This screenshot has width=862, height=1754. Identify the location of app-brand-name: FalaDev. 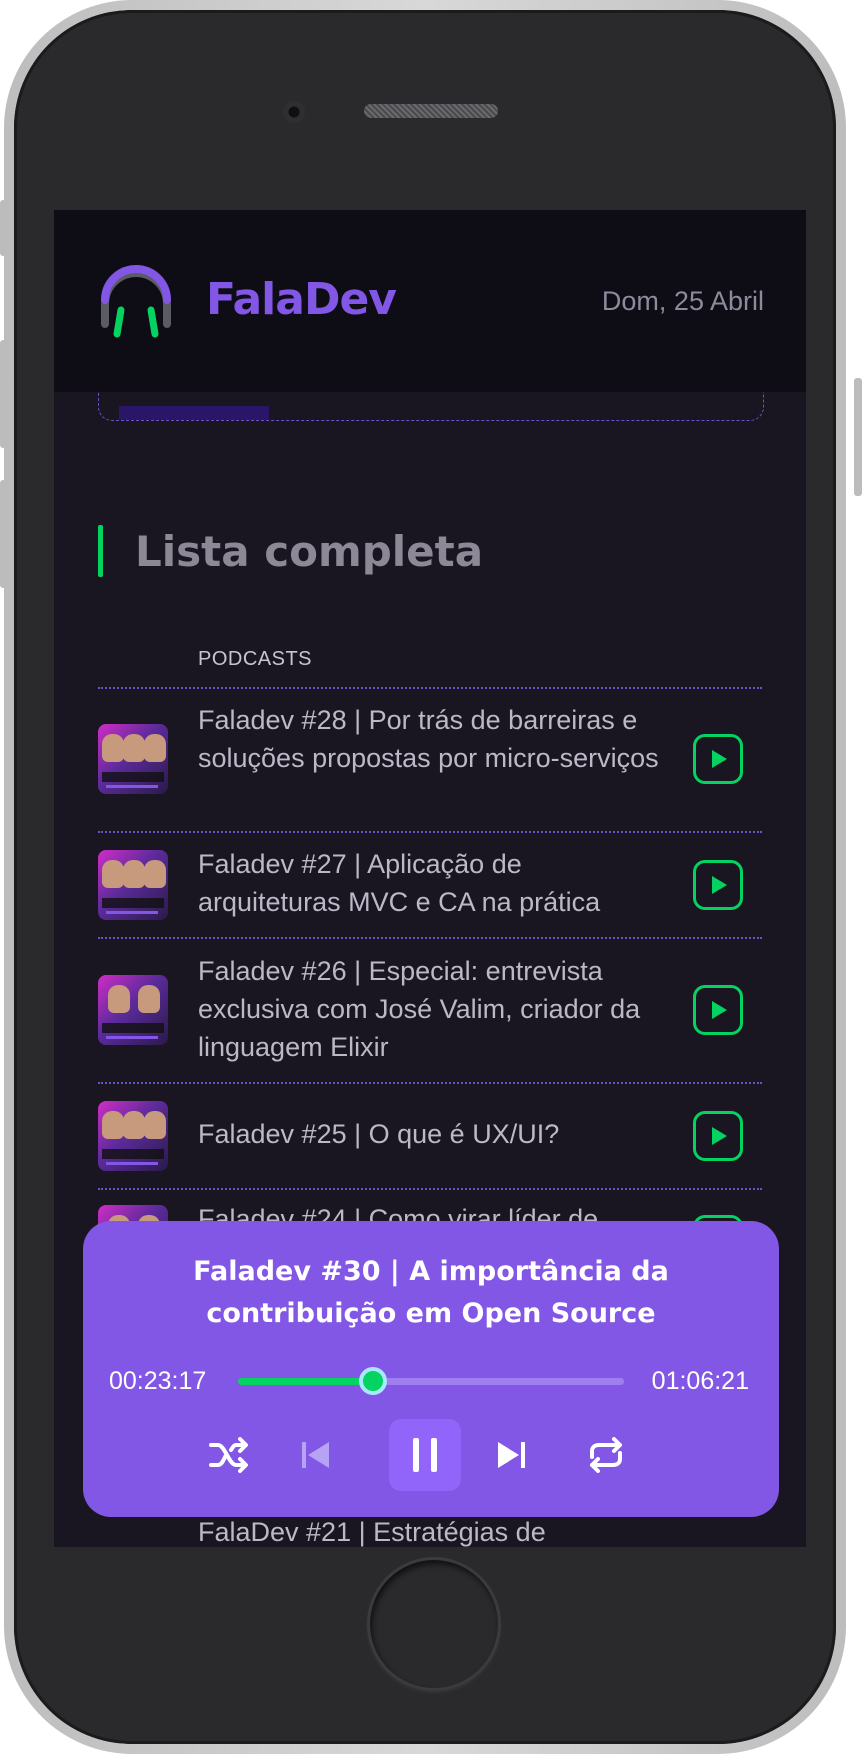
(301, 299).